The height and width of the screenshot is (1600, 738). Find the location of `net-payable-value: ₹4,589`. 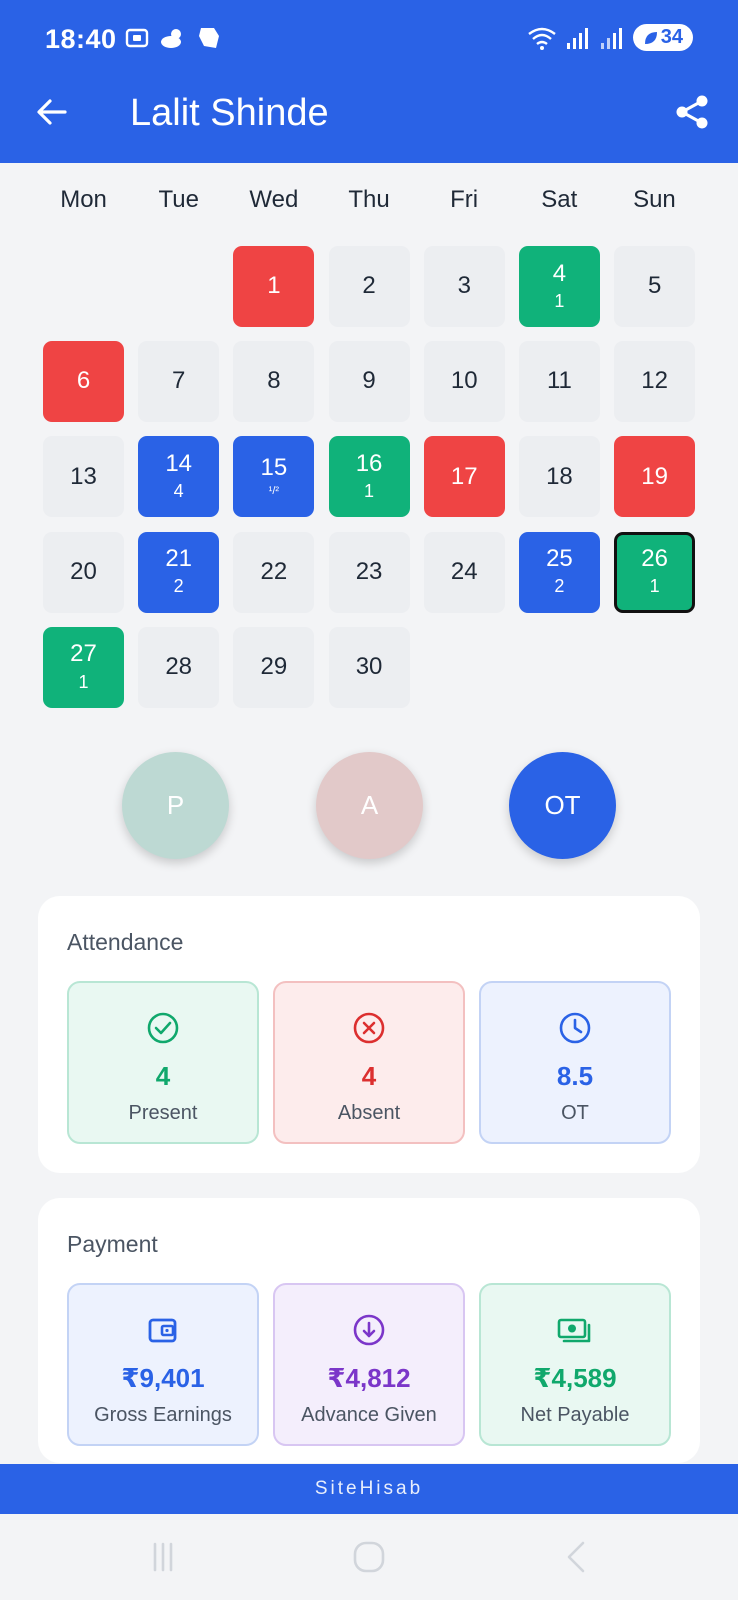

net-payable-value: ₹4,589 is located at coordinates (575, 1378).